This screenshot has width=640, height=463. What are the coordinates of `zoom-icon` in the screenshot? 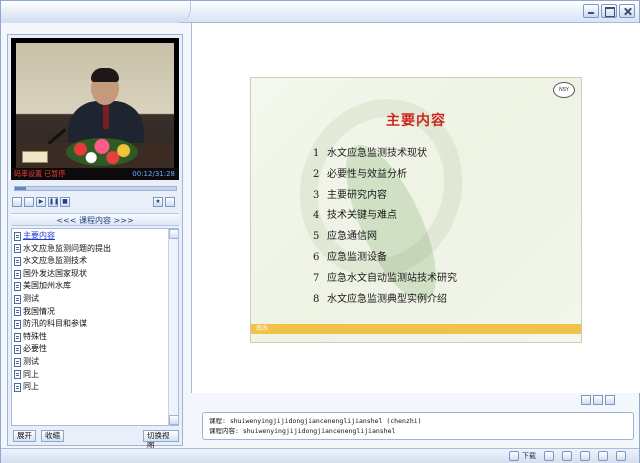 It's located at (621, 456).